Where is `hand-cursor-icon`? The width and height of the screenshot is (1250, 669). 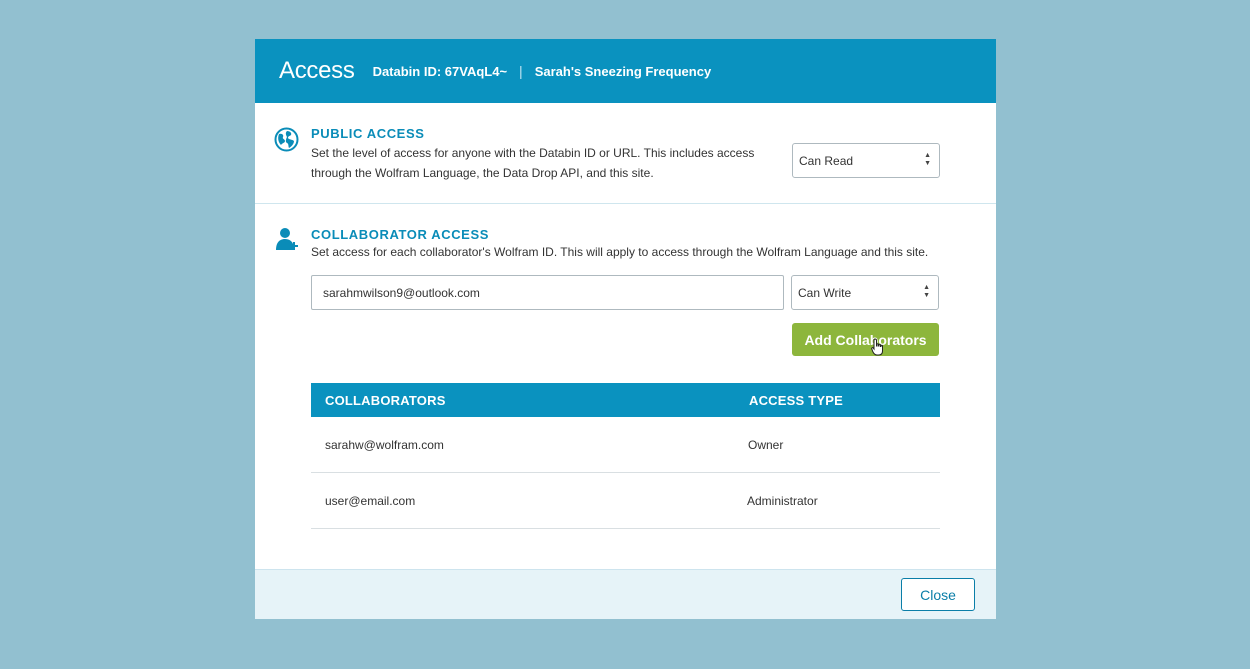 hand-cursor-icon is located at coordinates (878, 349).